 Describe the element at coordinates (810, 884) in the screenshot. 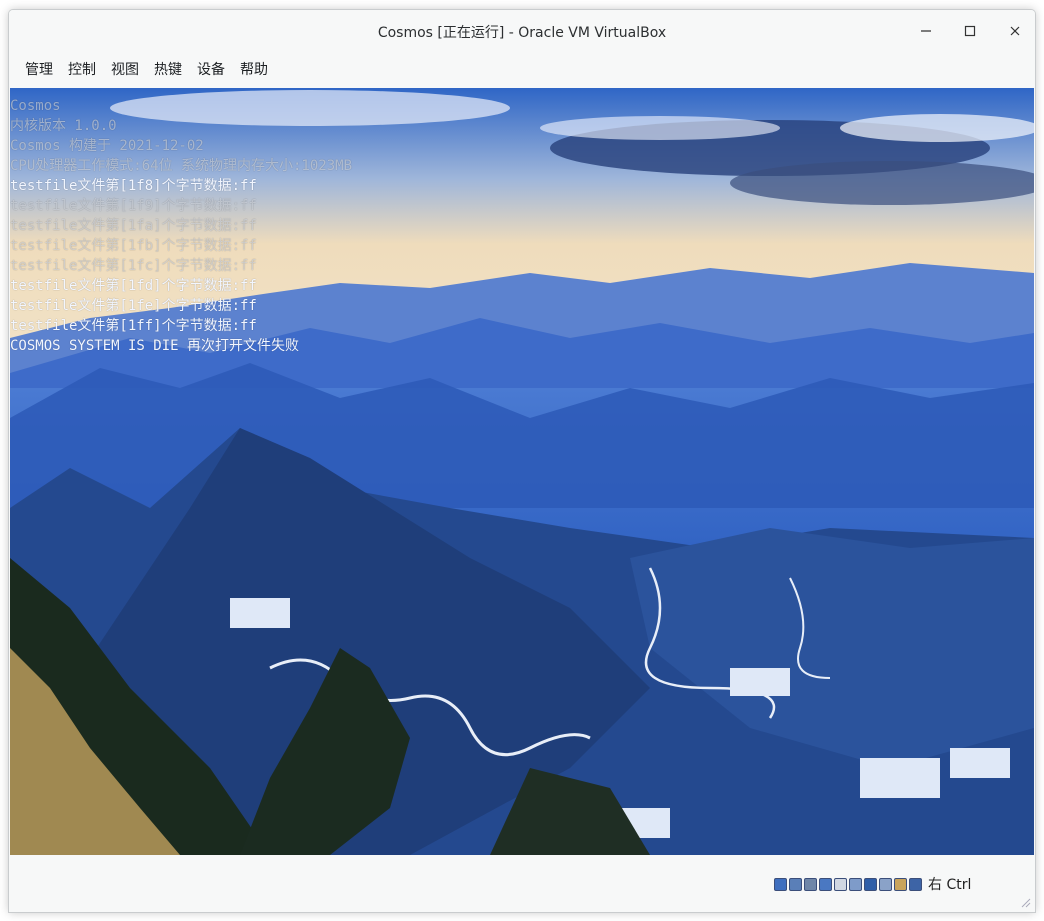

I see `audio-icon` at that location.